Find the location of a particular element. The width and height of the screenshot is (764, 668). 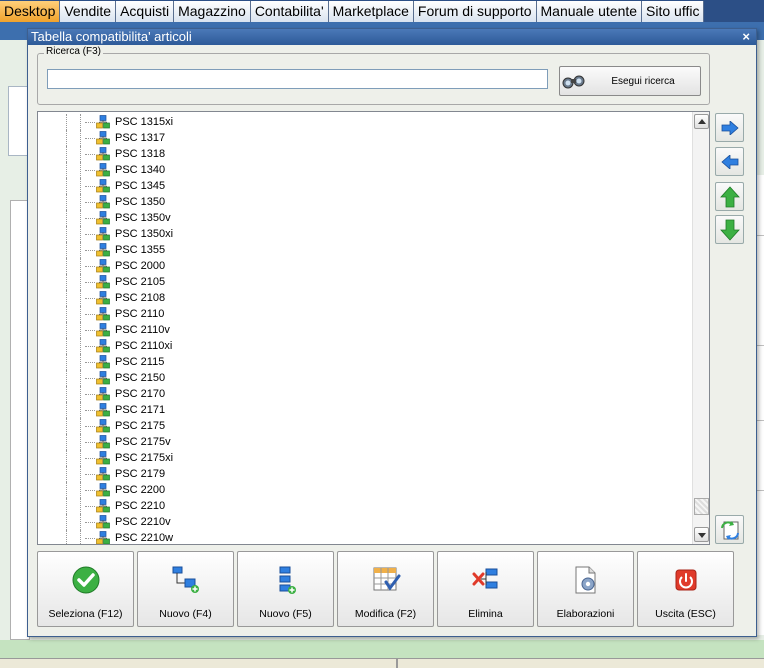

menu-tab: Forum di supporto is located at coordinates (475, 11).